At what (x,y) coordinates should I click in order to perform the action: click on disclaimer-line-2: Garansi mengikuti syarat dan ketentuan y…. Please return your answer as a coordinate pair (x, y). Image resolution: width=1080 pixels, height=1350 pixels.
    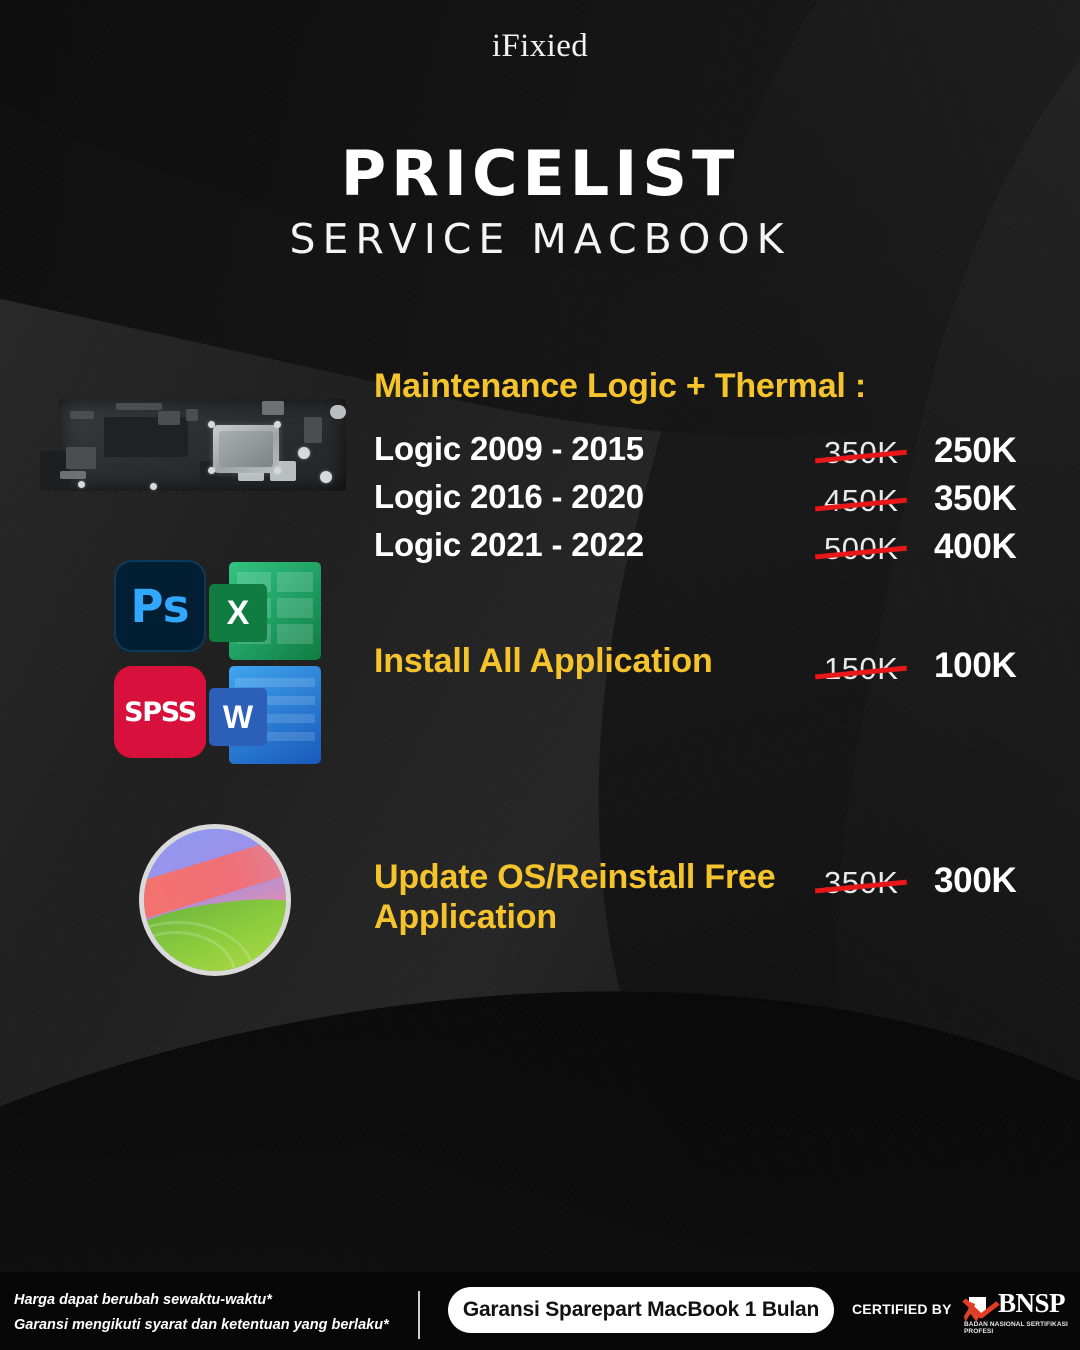
    Looking at the image, I should click on (201, 1325).